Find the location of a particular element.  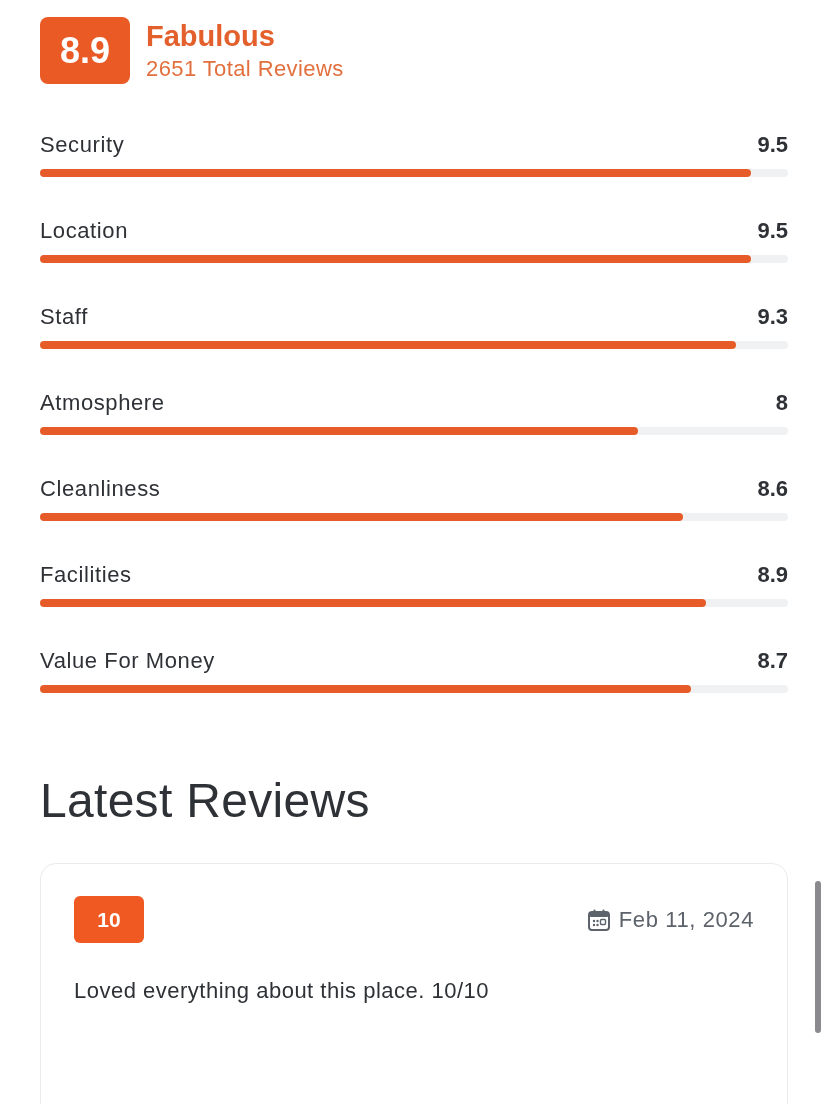

category-label: Location is located at coordinates (84, 231).